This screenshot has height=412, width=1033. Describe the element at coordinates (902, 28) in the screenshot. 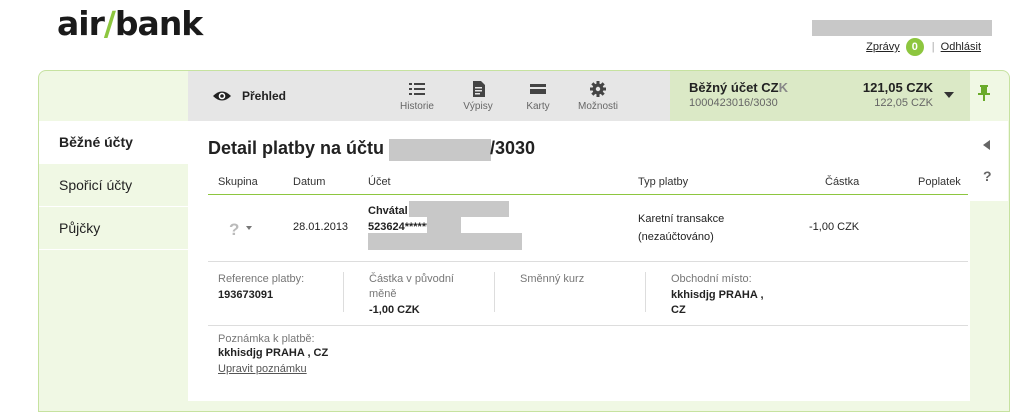

I see `redacted-user-name` at that location.